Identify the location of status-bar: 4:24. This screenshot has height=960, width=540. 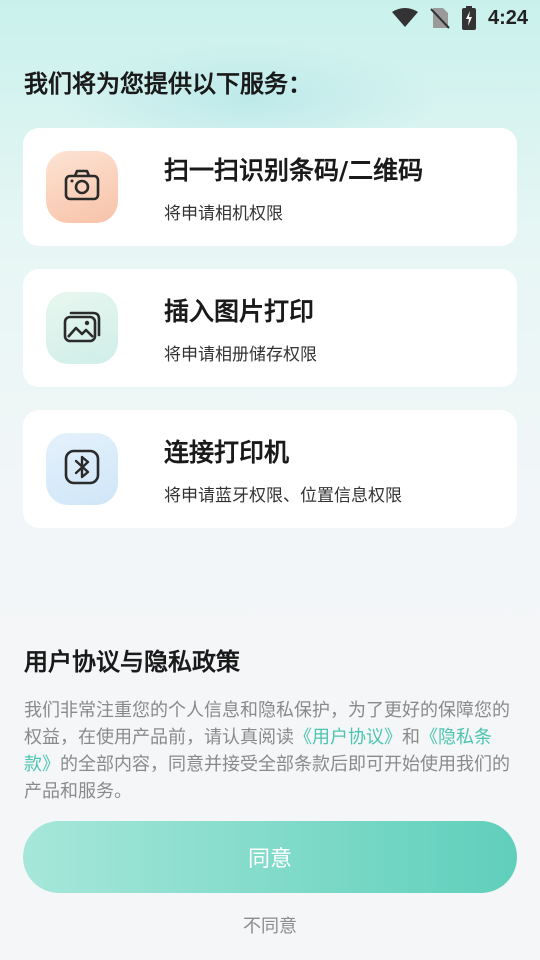
(270, 18).